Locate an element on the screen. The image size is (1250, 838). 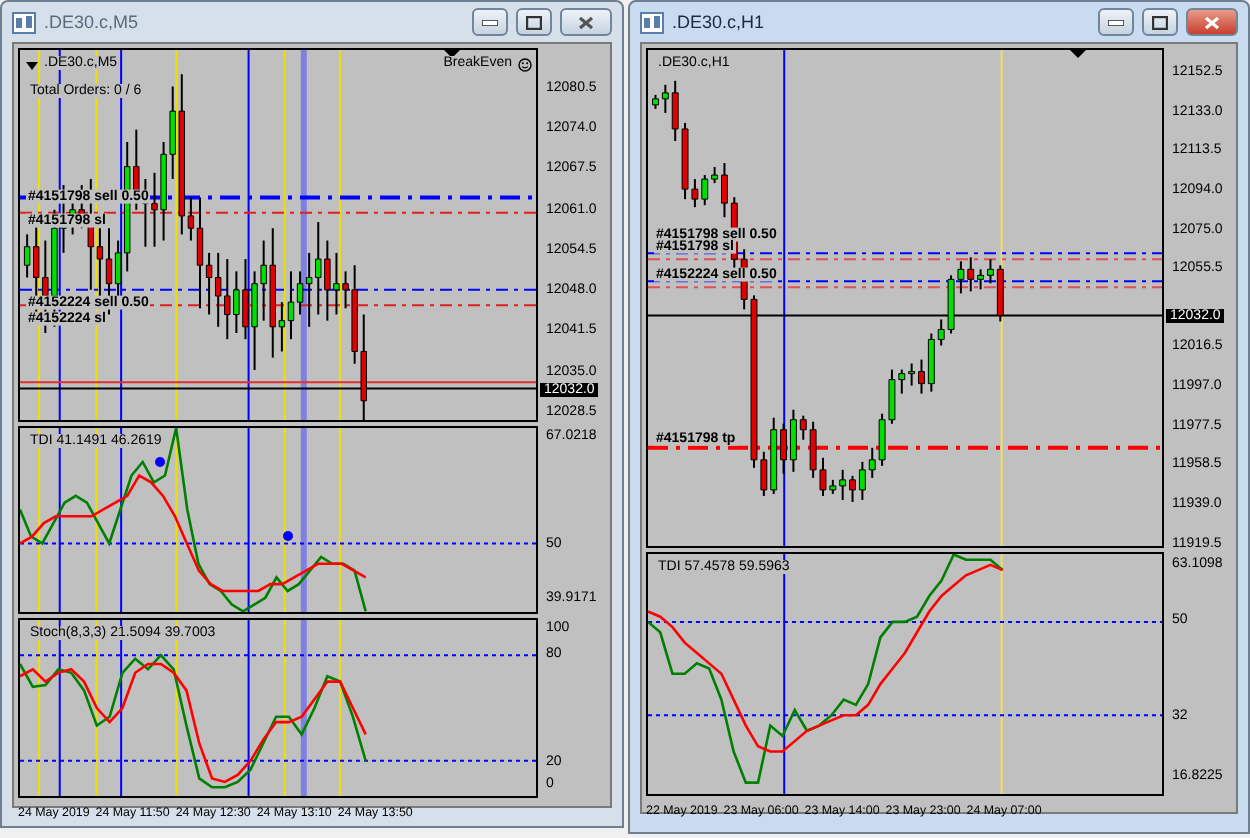
window-title: .DE30.c,M5 is located at coordinates (92, 22).